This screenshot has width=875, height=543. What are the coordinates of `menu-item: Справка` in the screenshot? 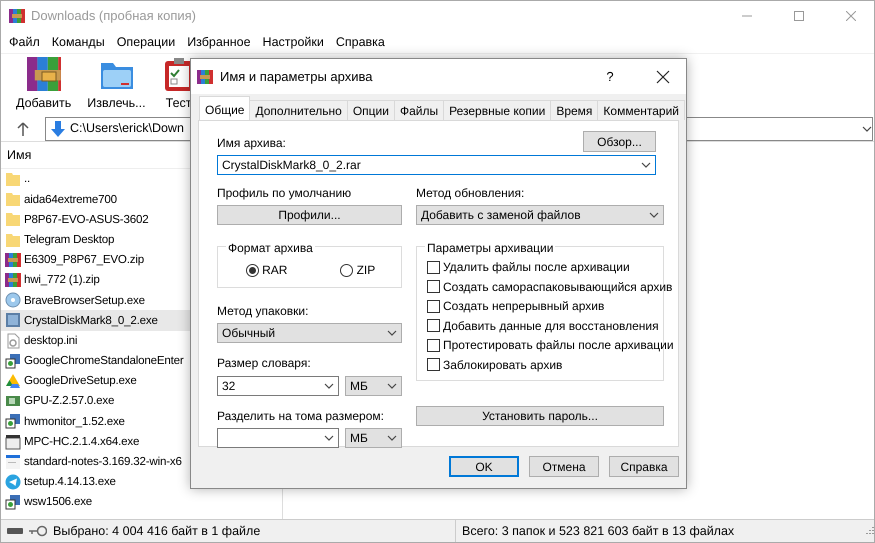 It's located at (360, 42).